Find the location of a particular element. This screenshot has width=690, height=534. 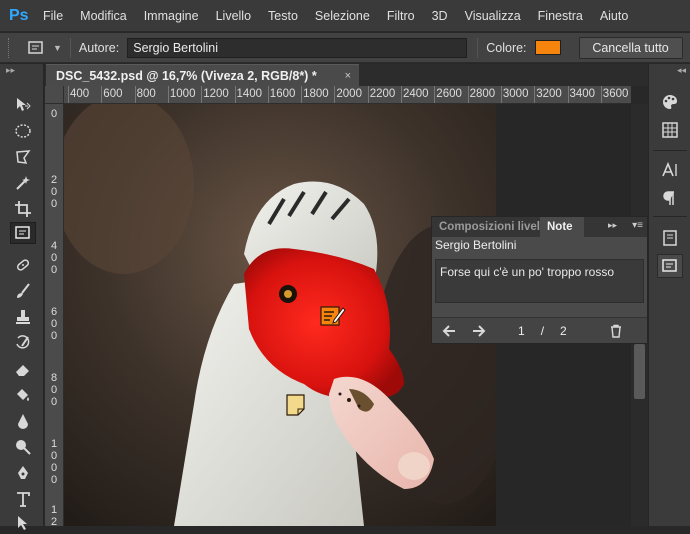

note-marker is located at coordinates (296, 406).